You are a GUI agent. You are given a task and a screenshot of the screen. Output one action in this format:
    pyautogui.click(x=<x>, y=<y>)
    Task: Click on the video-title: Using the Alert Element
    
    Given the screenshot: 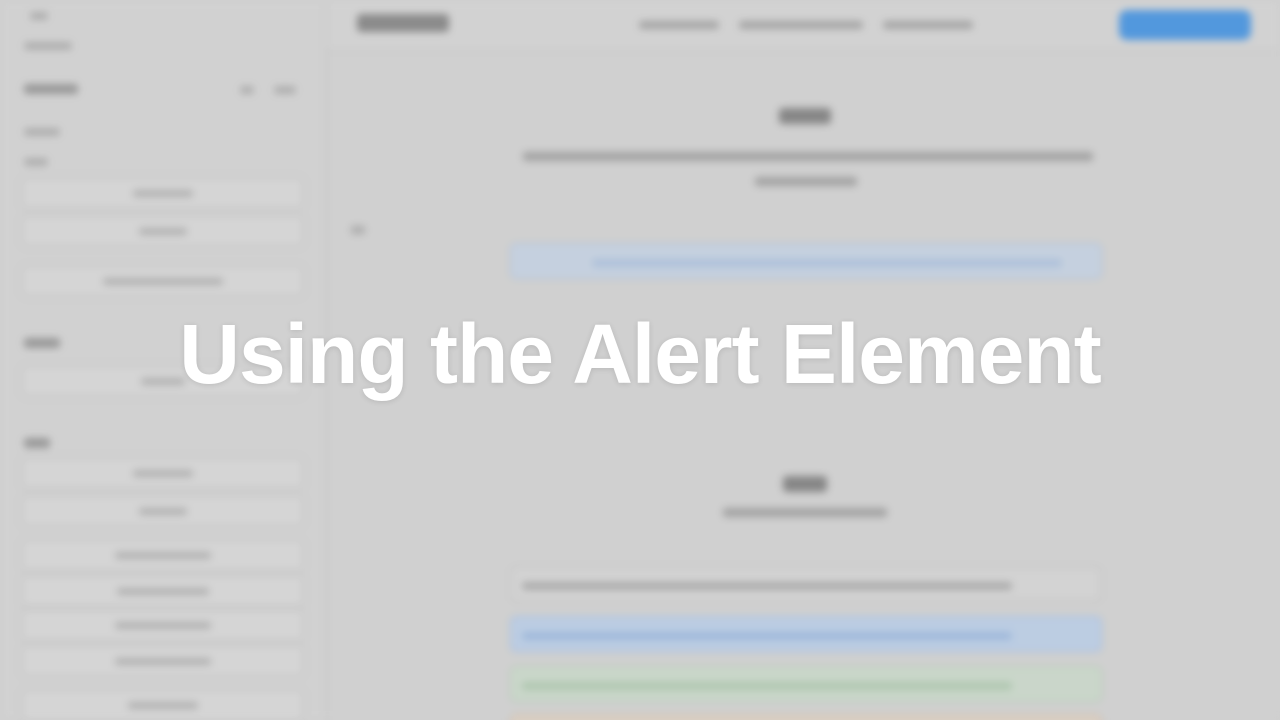 What is the action you would take?
    pyautogui.click(x=640, y=354)
    